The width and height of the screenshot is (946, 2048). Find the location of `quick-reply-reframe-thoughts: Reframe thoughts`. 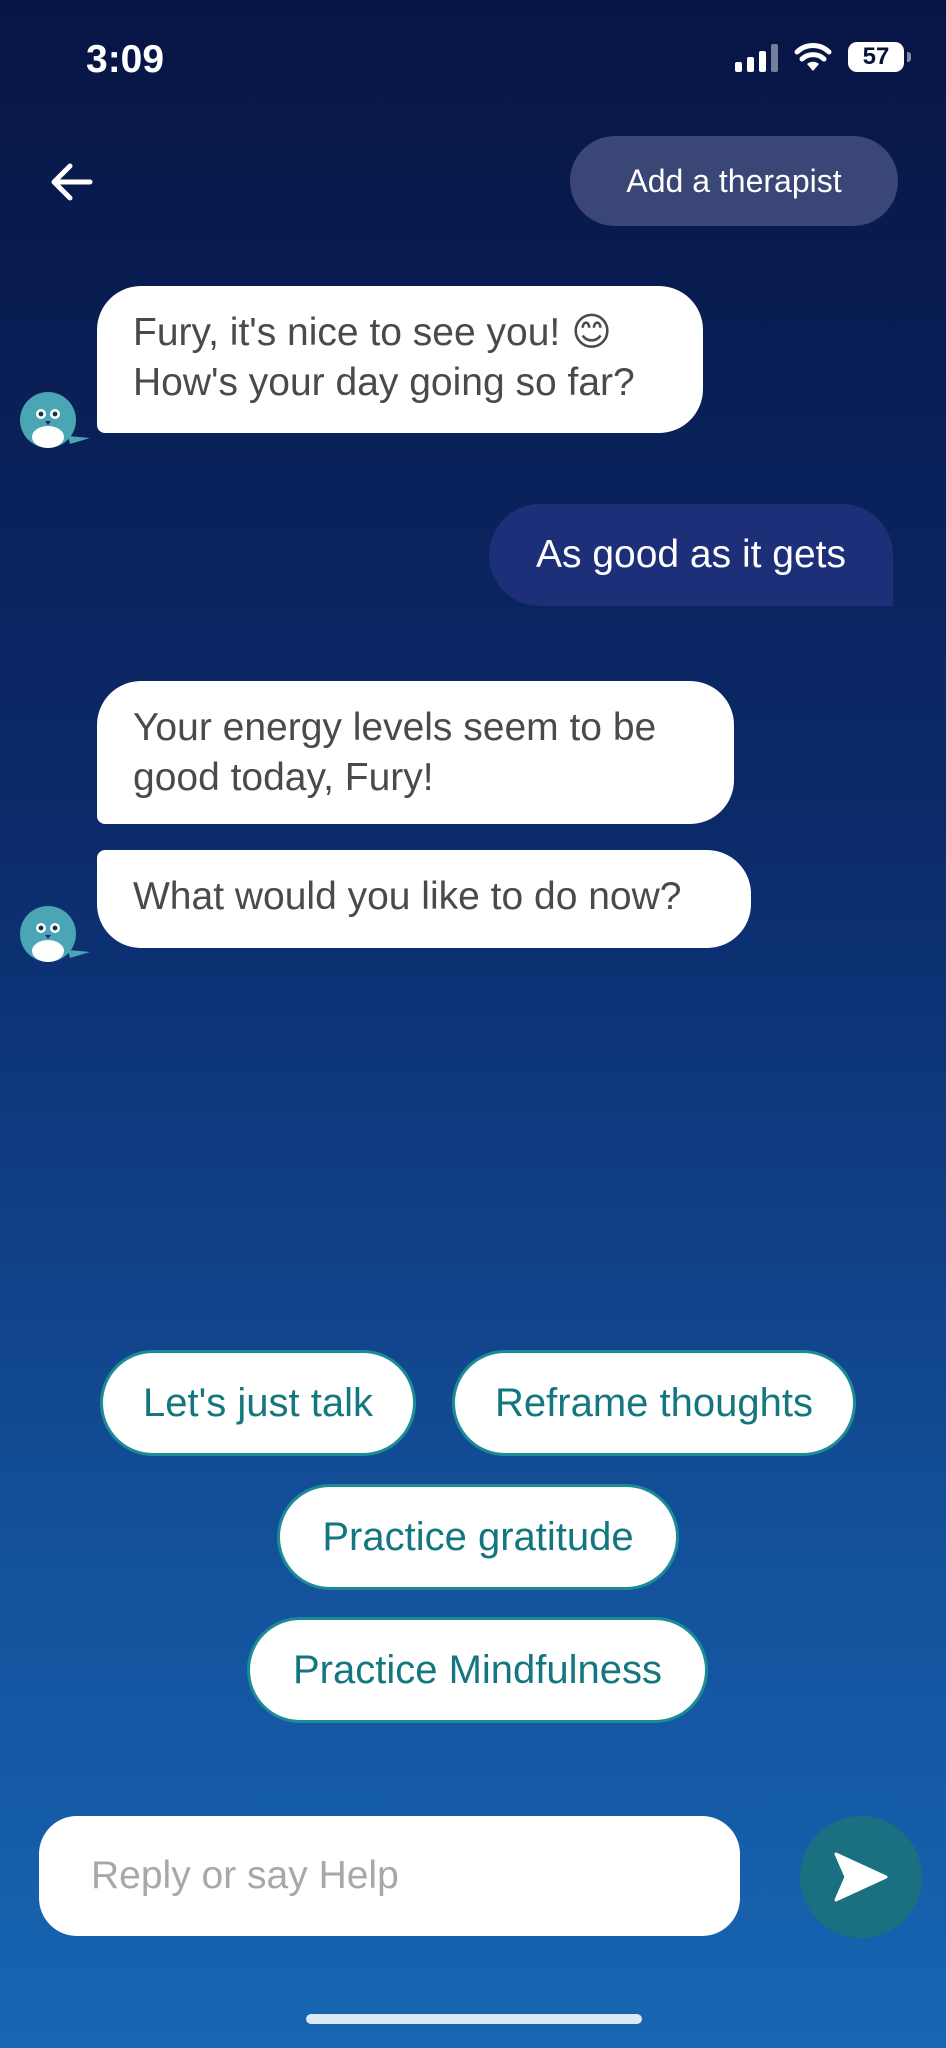

quick-reply-reframe-thoughts: Reframe thoughts is located at coordinates (654, 1403).